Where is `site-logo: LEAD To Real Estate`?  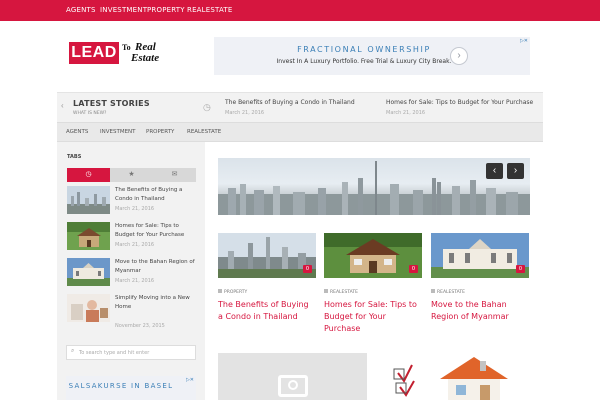
site-logo: LEAD To Real Estate is located at coordinates (119, 54).